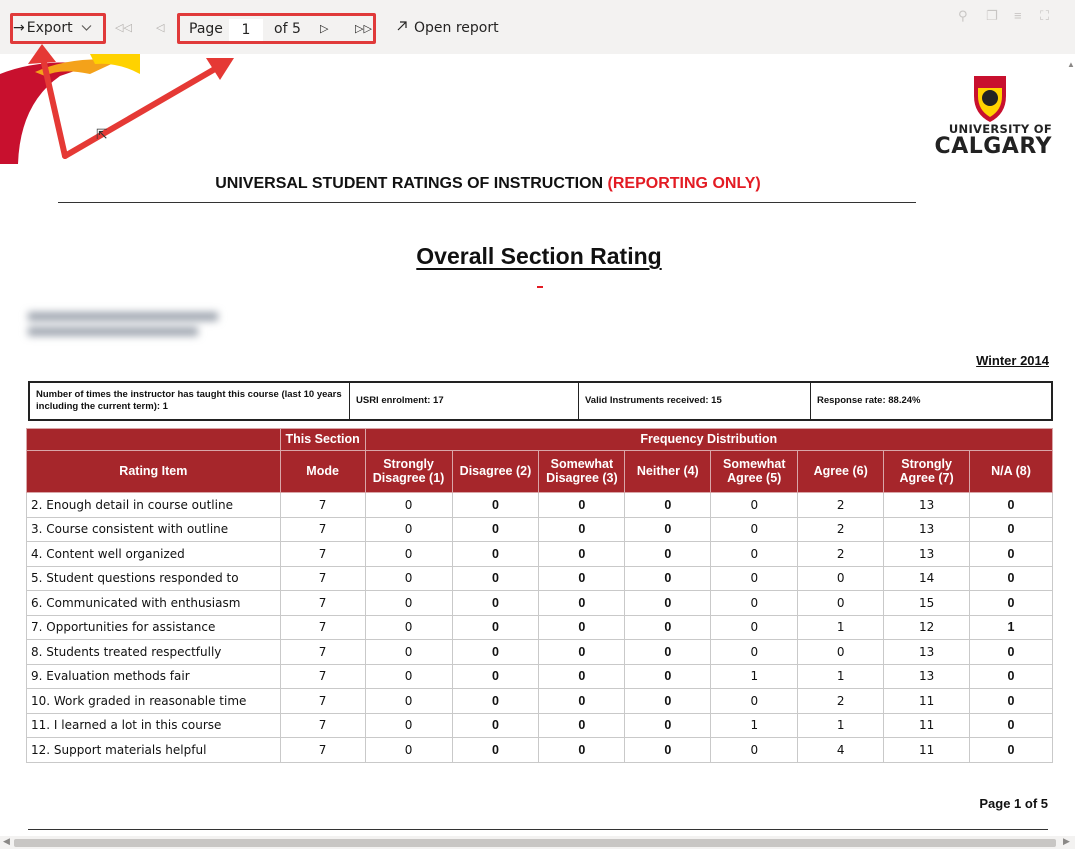  What do you see at coordinates (402, 28) in the screenshot?
I see `open-external-icon` at bounding box center [402, 28].